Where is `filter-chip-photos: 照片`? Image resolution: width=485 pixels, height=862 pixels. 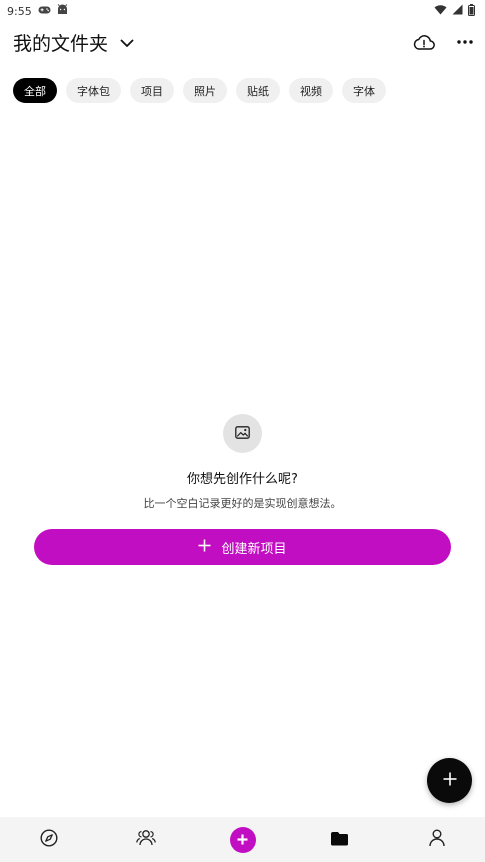
filter-chip-photos: 照片 is located at coordinates (205, 90).